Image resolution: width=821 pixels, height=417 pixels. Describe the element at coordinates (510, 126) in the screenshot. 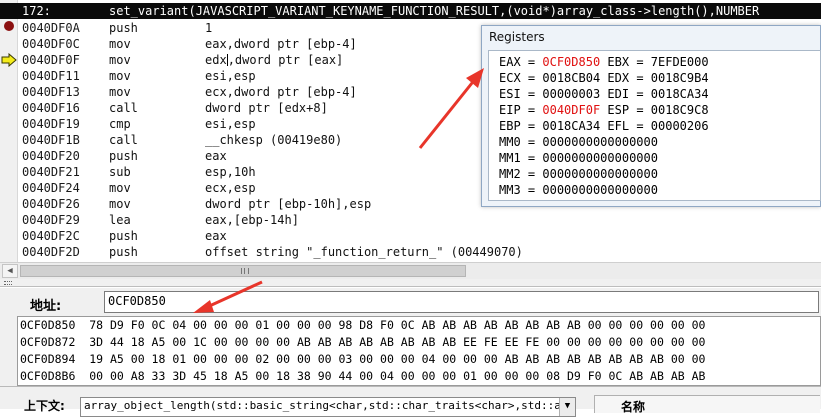

I see `register-name: EBP` at that location.